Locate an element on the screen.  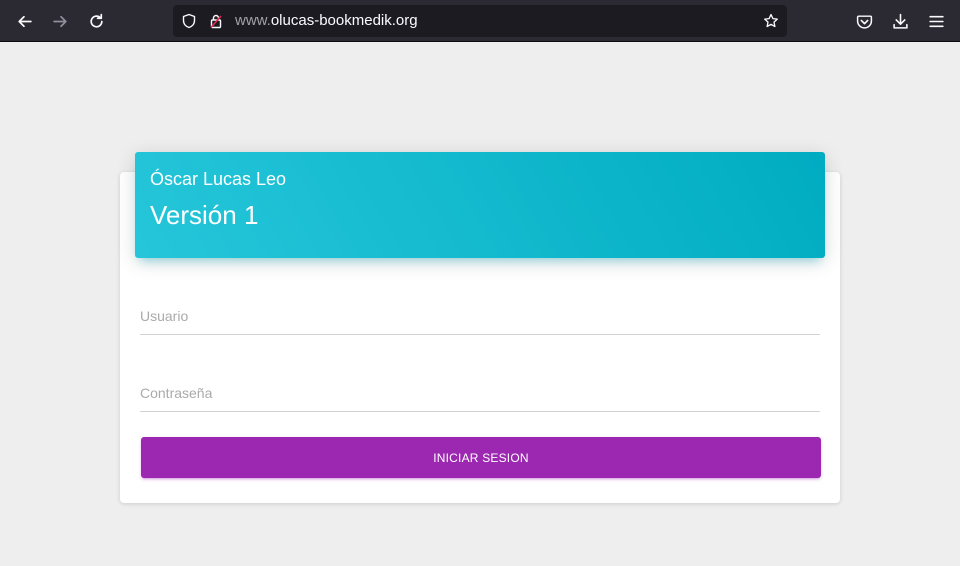
shield-icon is located at coordinates (189, 21).